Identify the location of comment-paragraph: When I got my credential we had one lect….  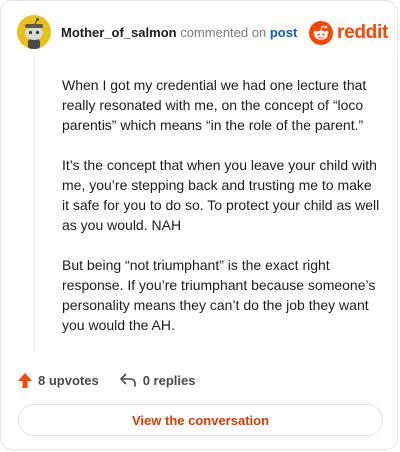
(214, 105).